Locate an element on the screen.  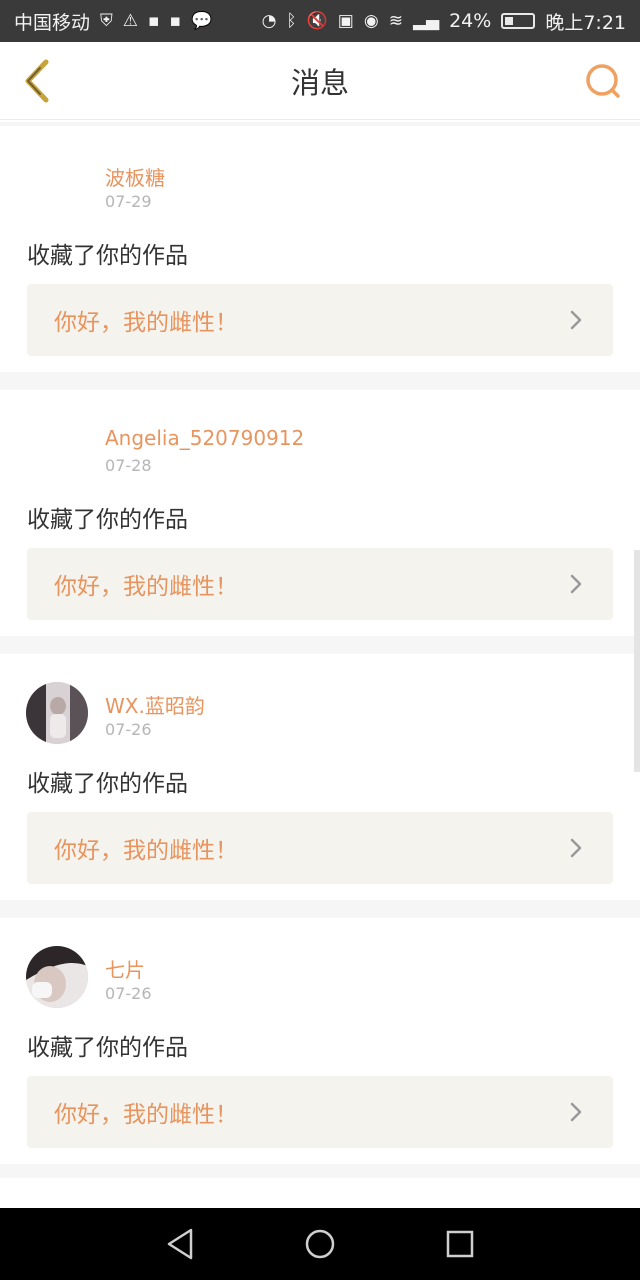
message-card-partial is located at coordinates (320, 1193).